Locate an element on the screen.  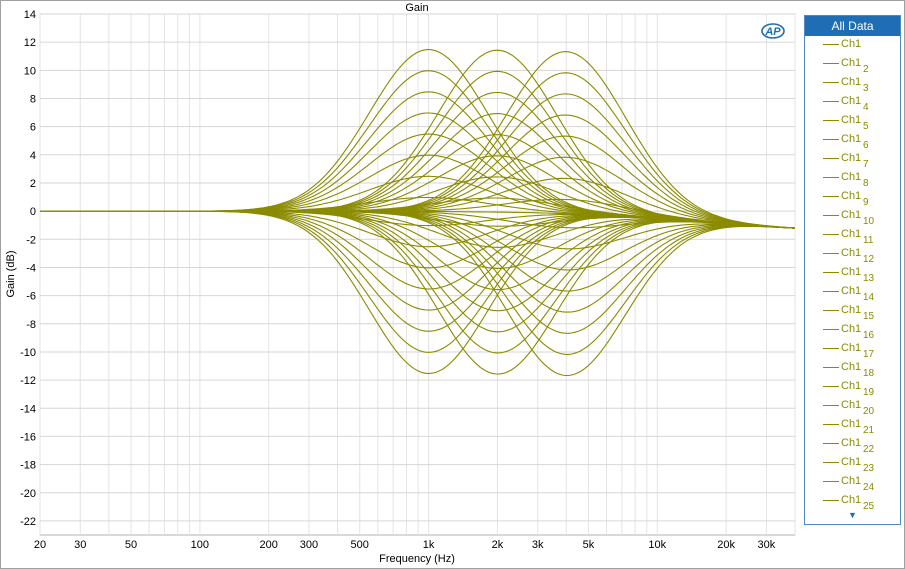
y-tick-label: -14 is located at coordinates (28, 409).